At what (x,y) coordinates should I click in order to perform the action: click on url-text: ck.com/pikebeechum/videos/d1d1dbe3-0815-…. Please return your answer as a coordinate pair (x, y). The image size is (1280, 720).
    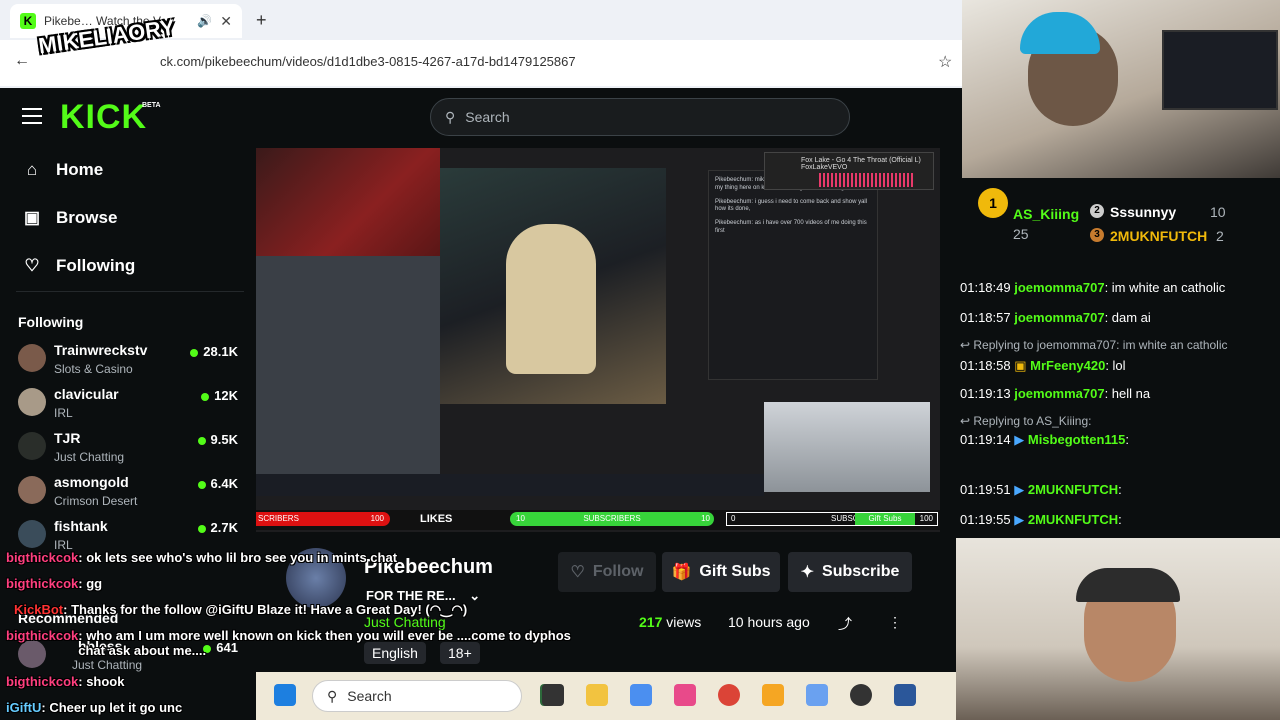
    Looking at the image, I should click on (368, 61).